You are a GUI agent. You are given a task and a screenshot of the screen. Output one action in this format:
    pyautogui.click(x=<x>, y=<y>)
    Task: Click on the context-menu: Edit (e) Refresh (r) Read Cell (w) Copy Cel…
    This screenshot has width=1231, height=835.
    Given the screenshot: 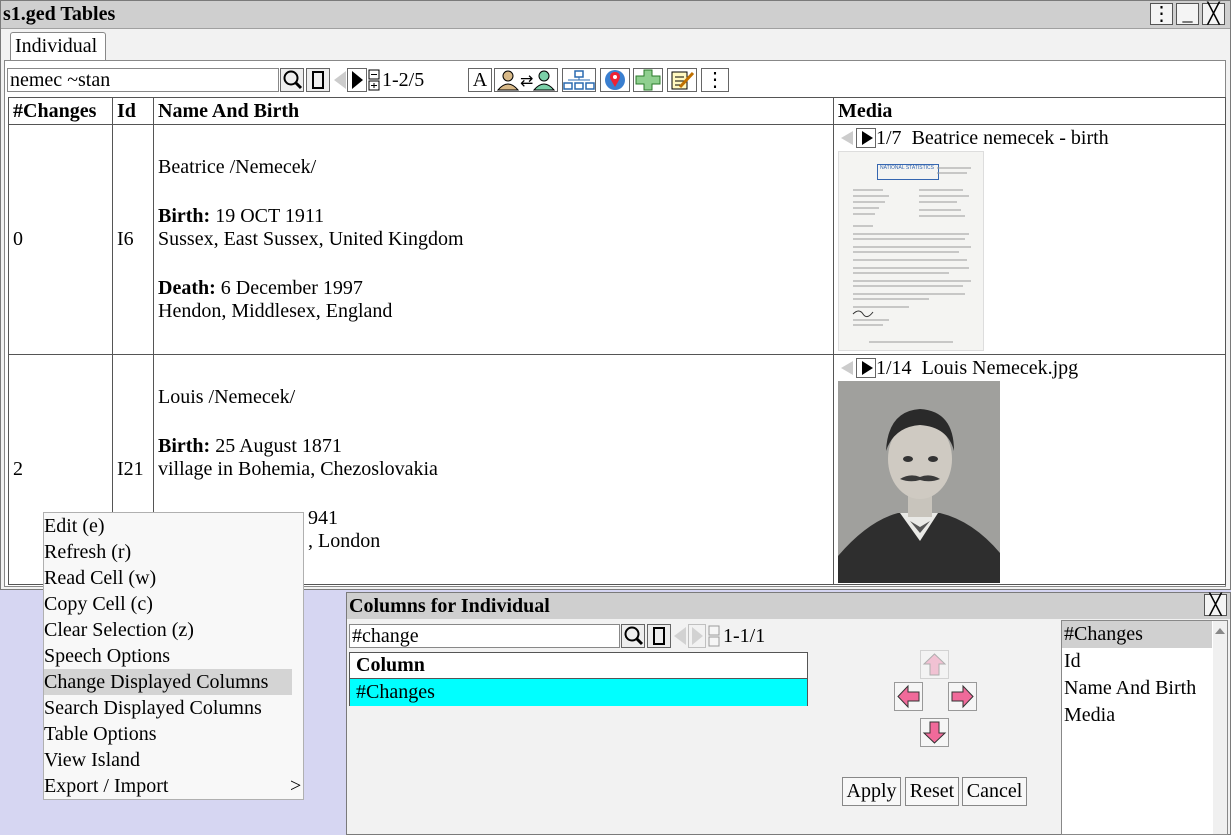 What is the action you would take?
    pyautogui.click(x=173, y=656)
    